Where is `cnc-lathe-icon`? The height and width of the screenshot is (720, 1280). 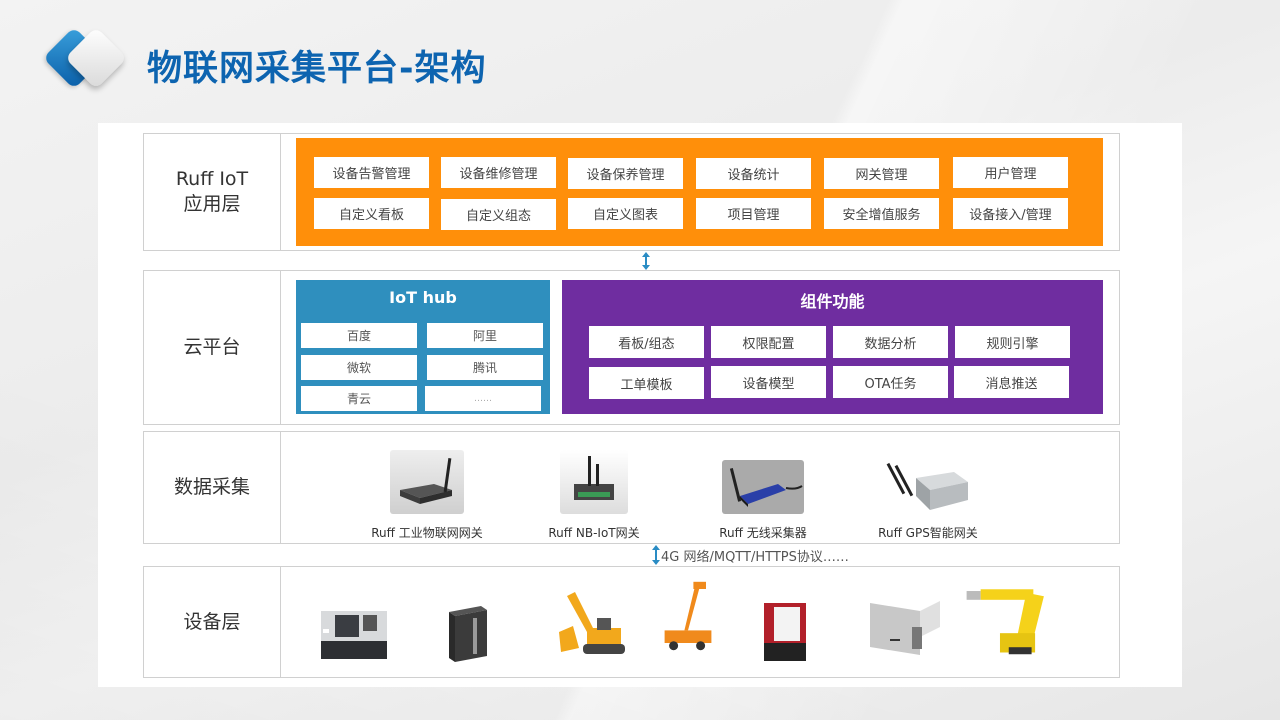
cnc-lathe-icon is located at coordinates (354, 635).